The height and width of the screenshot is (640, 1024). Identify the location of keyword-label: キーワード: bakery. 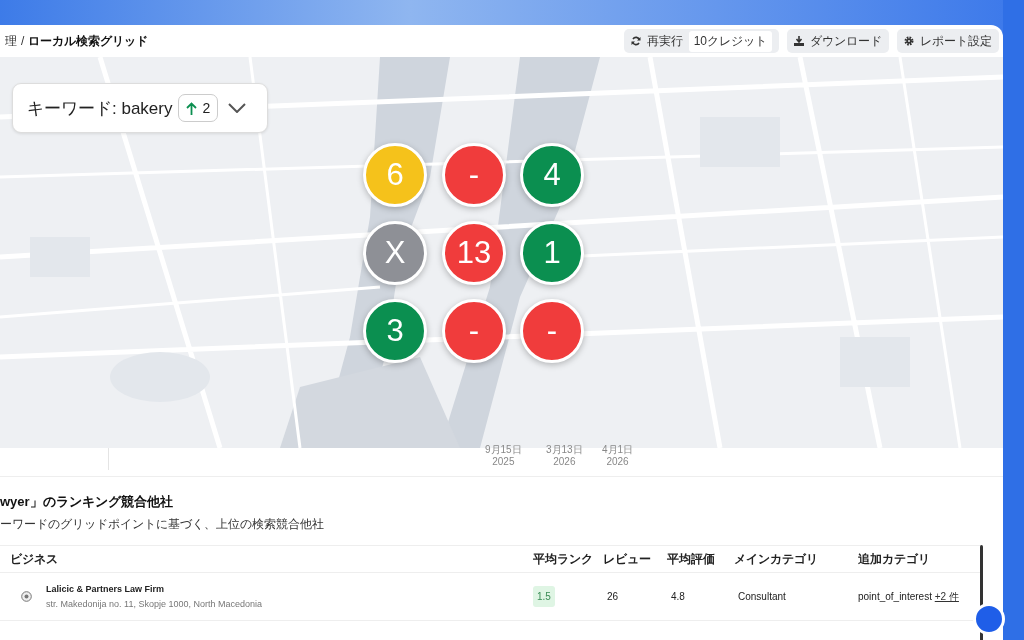
(100, 108).